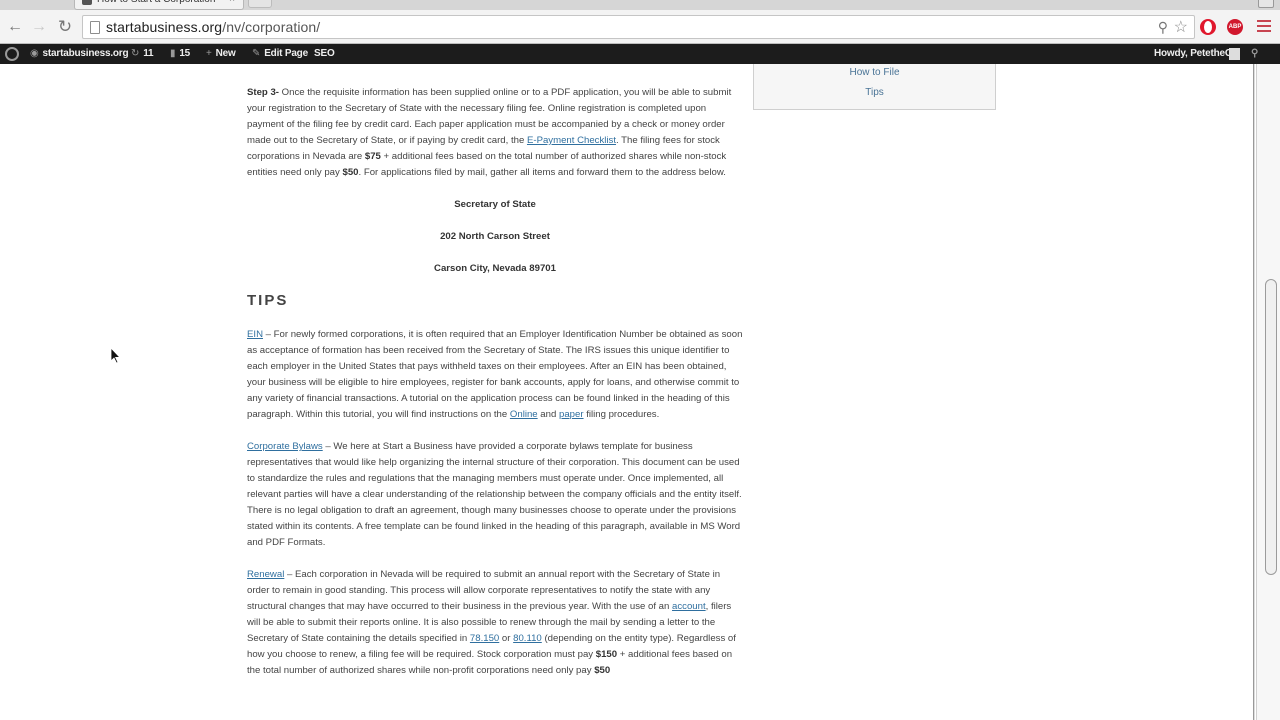  Describe the element at coordinates (1254, 392) in the screenshot. I see `page-edge-divider` at that location.